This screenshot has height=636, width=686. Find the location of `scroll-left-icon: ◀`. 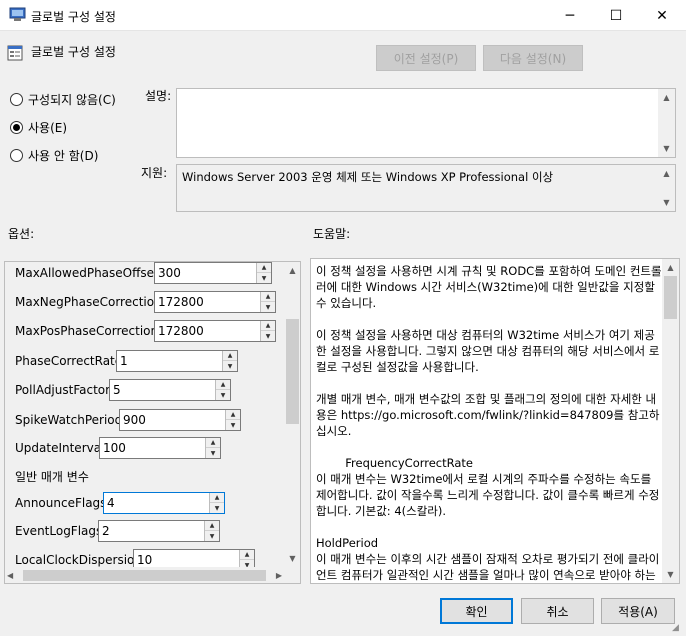

scroll-left-icon: ◀ is located at coordinates (10, 575).